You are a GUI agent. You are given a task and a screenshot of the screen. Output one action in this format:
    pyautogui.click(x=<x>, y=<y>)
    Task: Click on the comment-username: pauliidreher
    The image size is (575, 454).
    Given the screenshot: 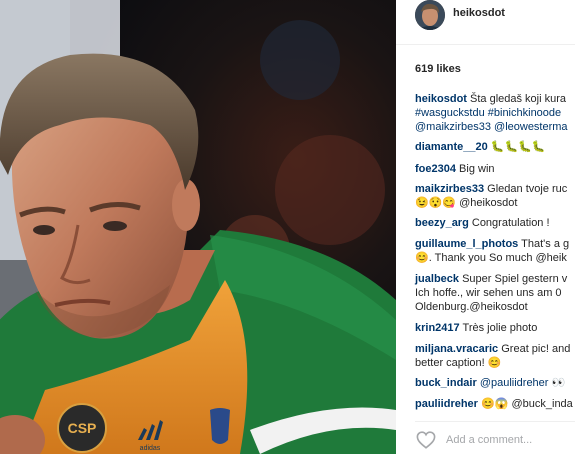 What is the action you would take?
    pyautogui.click(x=446, y=404)
    